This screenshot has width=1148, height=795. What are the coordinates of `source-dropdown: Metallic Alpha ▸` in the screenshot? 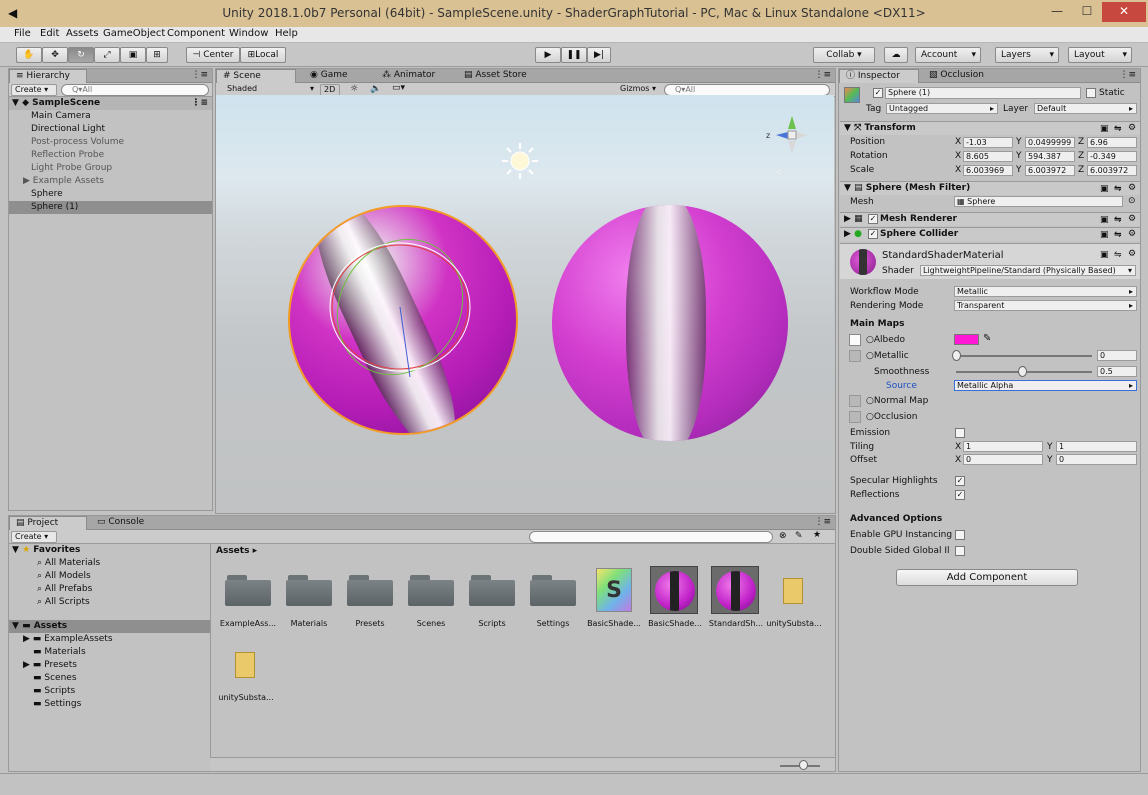 It's located at (1045, 385).